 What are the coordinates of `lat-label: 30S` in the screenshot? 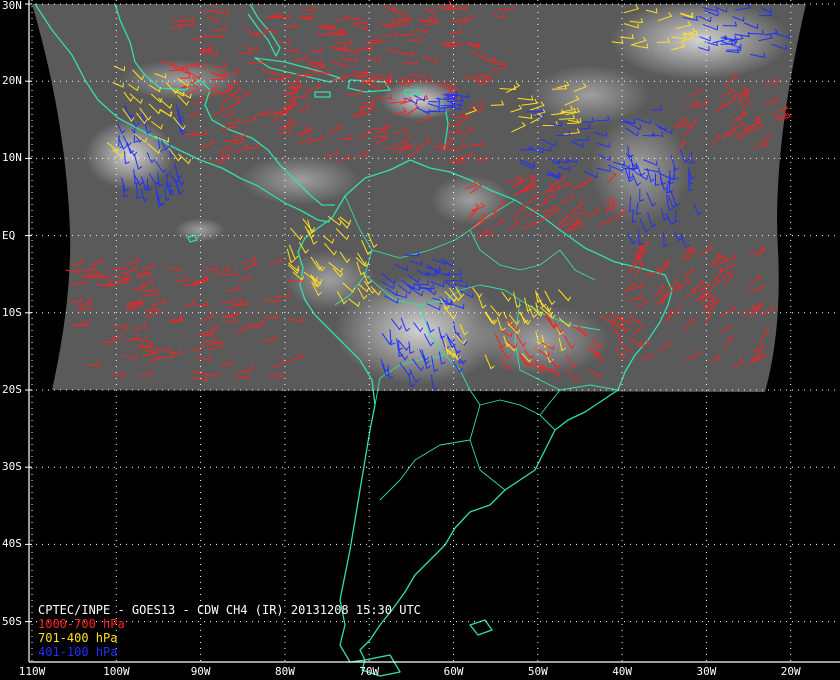 It's located at (12, 467).